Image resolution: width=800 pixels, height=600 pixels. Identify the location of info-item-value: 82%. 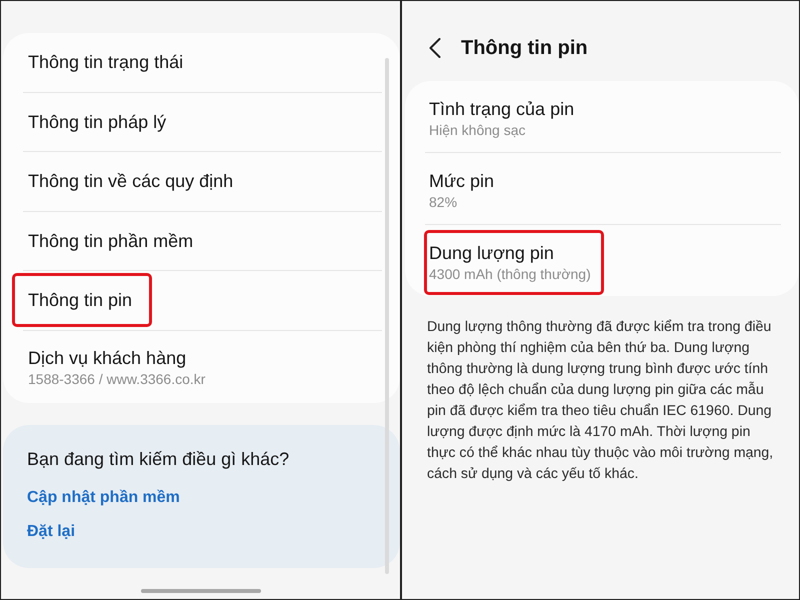
(443, 202).